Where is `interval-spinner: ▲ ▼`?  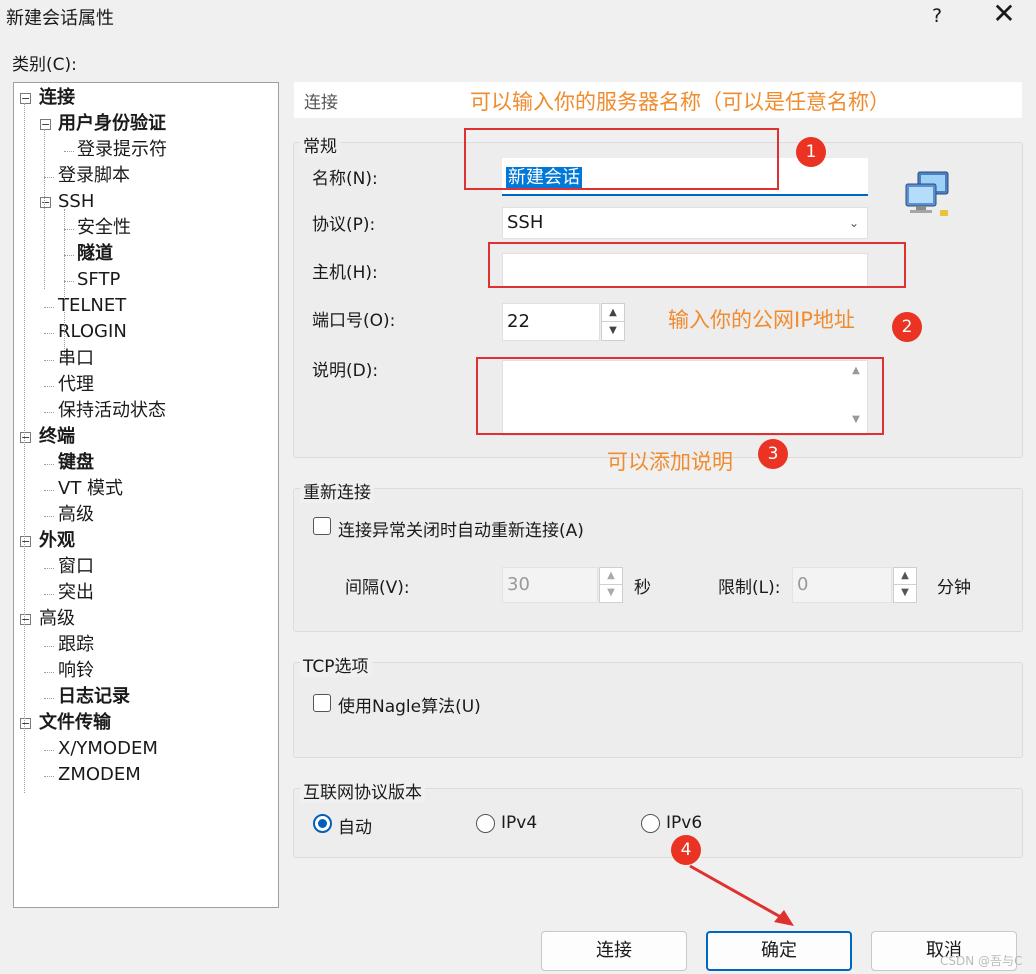
interval-spinner: ▲ ▼ is located at coordinates (611, 585).